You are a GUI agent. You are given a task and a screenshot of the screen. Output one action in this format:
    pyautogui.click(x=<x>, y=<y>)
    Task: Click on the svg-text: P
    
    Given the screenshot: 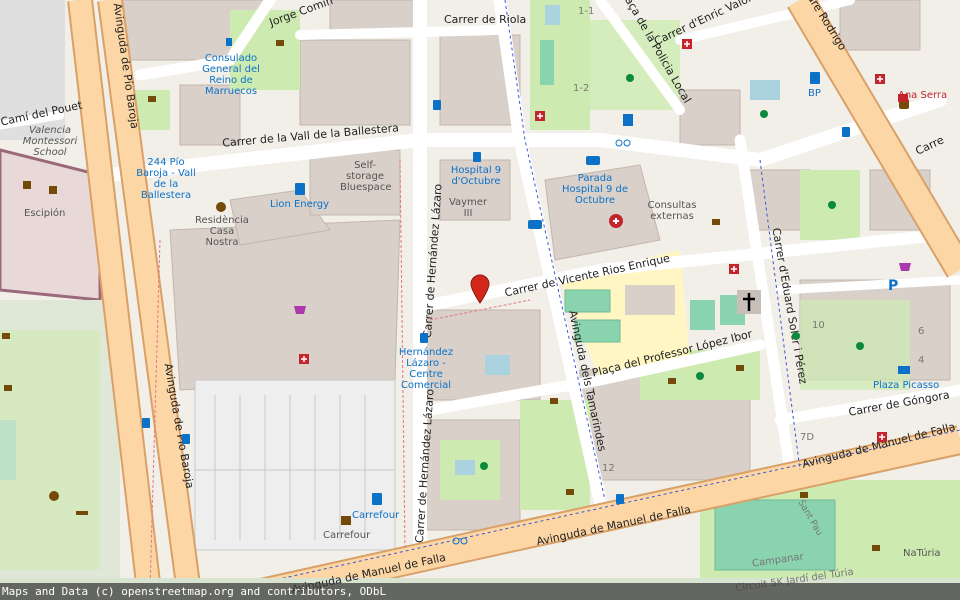 What is the action you would take?
    pyautogui.click(x=893, y=286)
    